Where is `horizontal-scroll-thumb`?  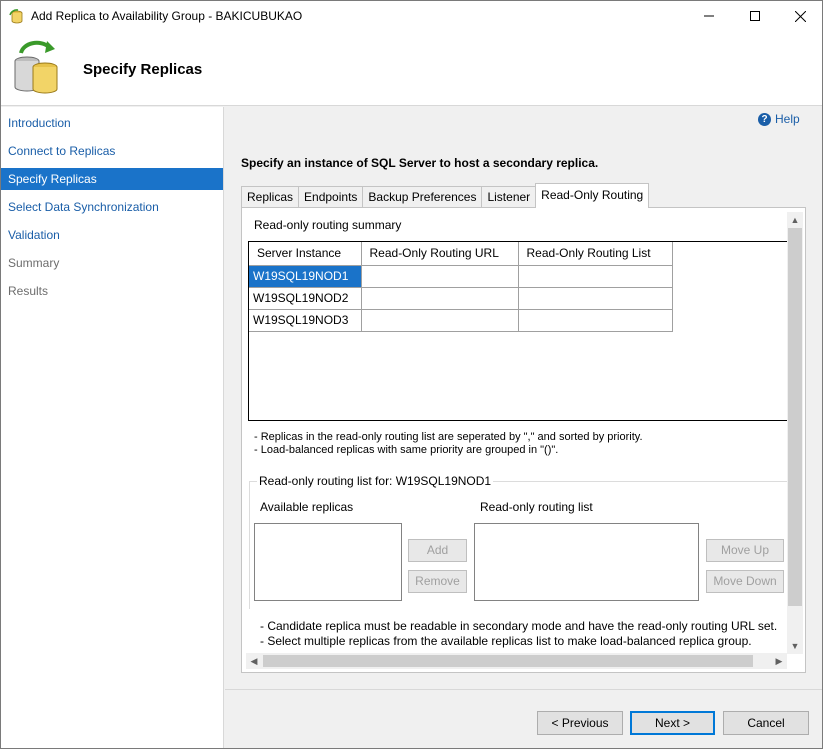 horizontal-scroll-thumb is located at coordinates (508, 661).